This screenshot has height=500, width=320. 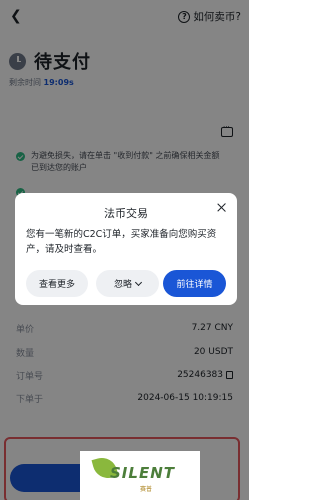 What do you see at coordinates (121, 242) in the screenshot?
I see `dialog-message: 您有一笔新的C2C订单，买家准备向您购买资产，请及时查看。` at bounding box center [121, 242].